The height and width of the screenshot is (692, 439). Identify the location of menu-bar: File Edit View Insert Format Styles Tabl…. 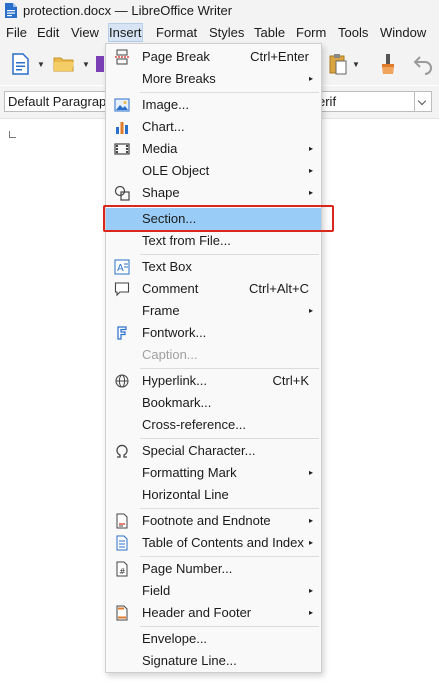
(219, 32).